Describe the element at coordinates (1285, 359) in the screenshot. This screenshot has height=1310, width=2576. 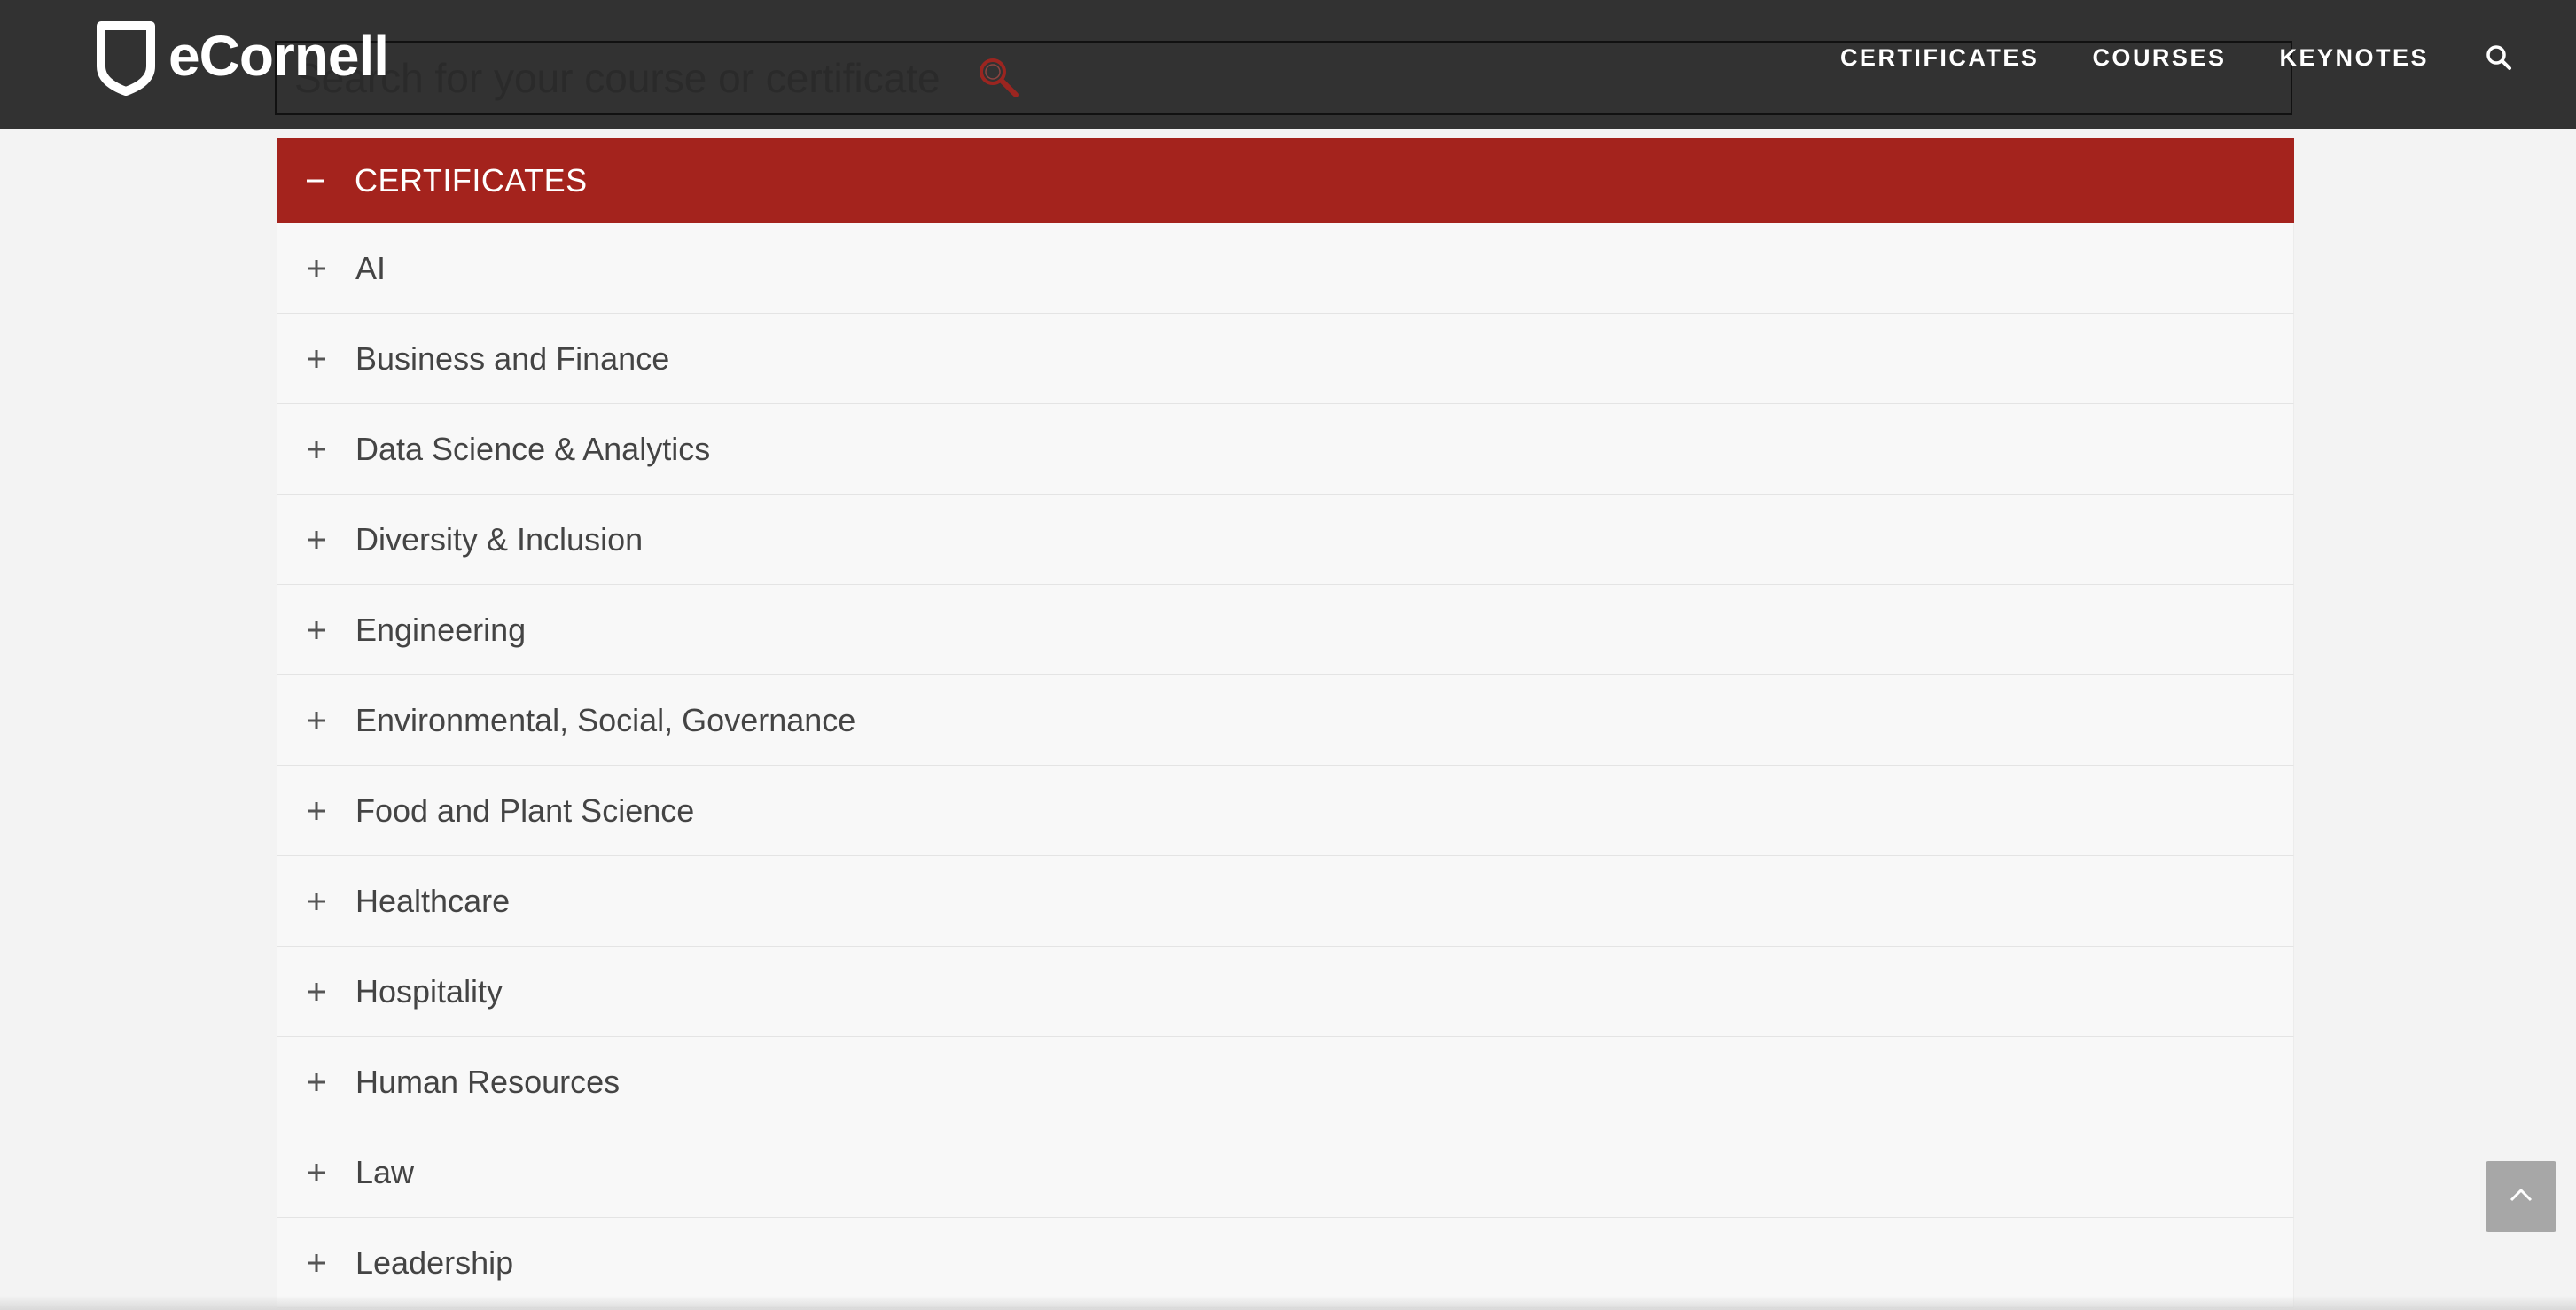
I see `category-business-finance: Business and Finance` at that location.